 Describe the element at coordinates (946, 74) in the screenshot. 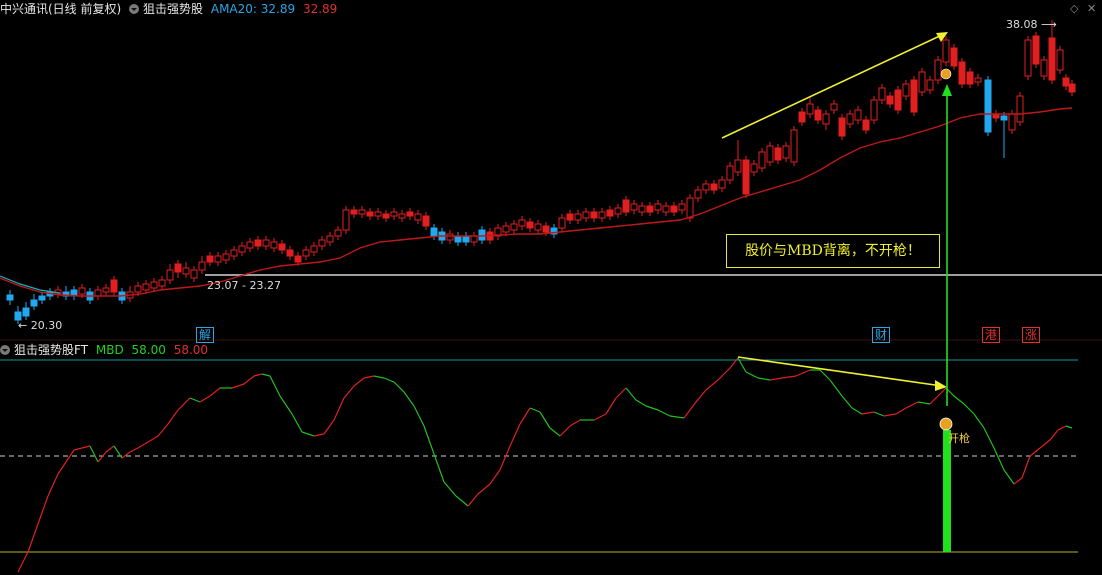

I see `money-bag-icon` at that location.